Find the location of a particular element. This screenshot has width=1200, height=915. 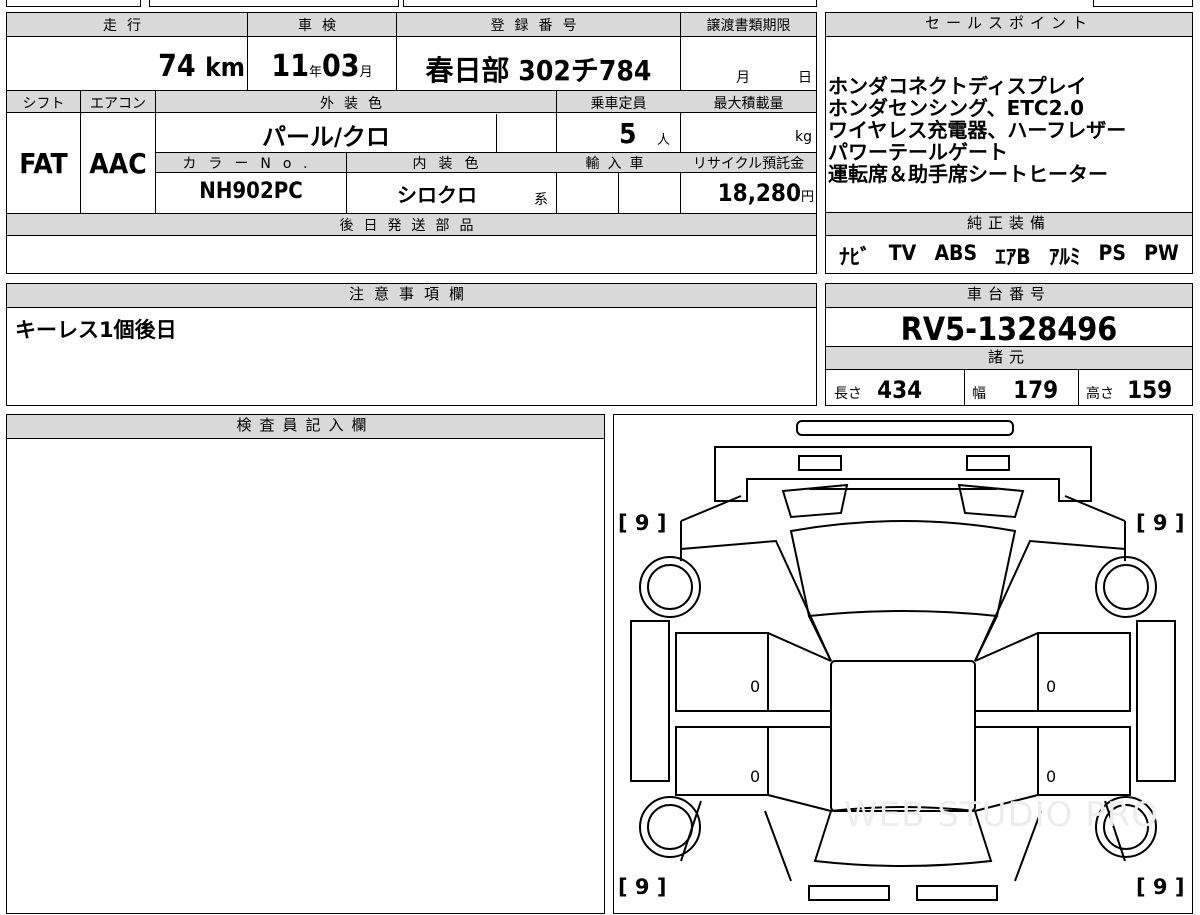

import-label: 輸入車 is located at coordinates (618, 164).